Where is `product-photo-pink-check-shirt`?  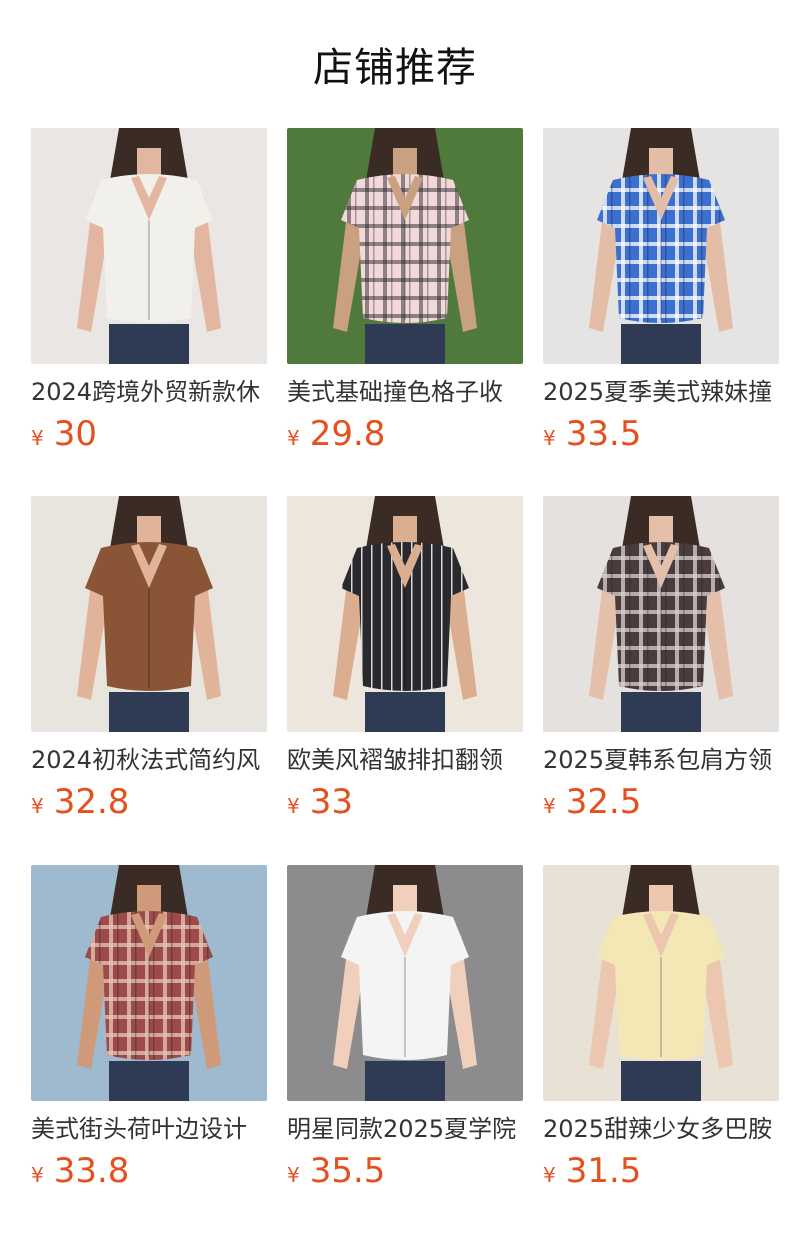
product-photo-pink-check-shirt is located at coordinates (405, 246).